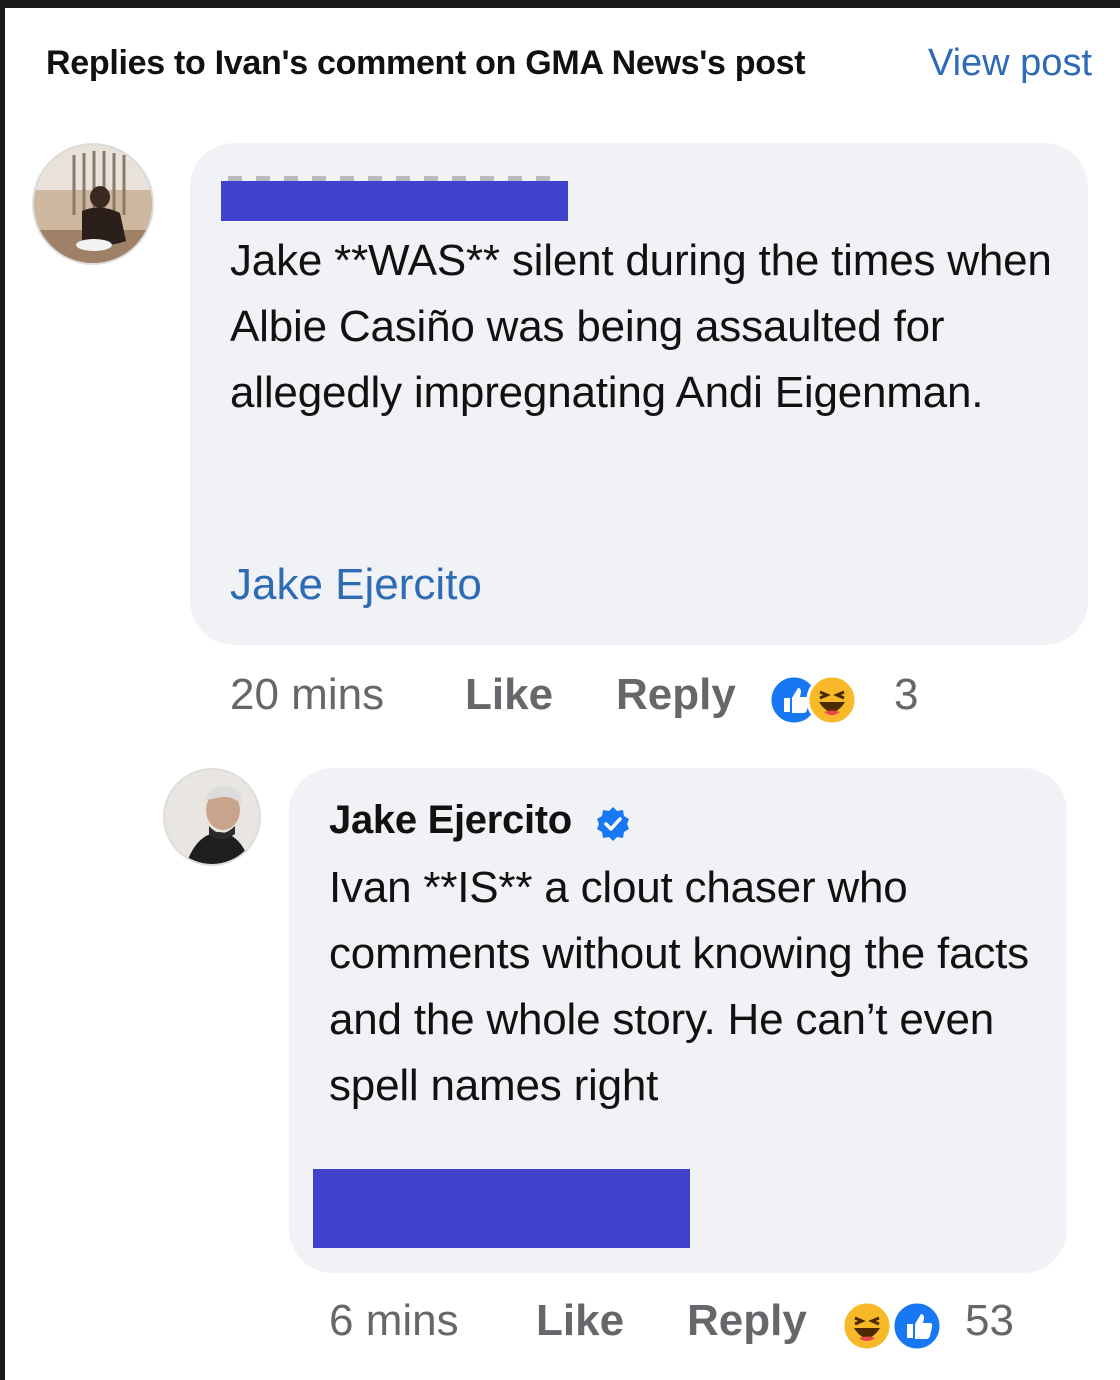 The image size is (1120, 1380). I want to click on reactions-summary: 53, so click(931, 1326).